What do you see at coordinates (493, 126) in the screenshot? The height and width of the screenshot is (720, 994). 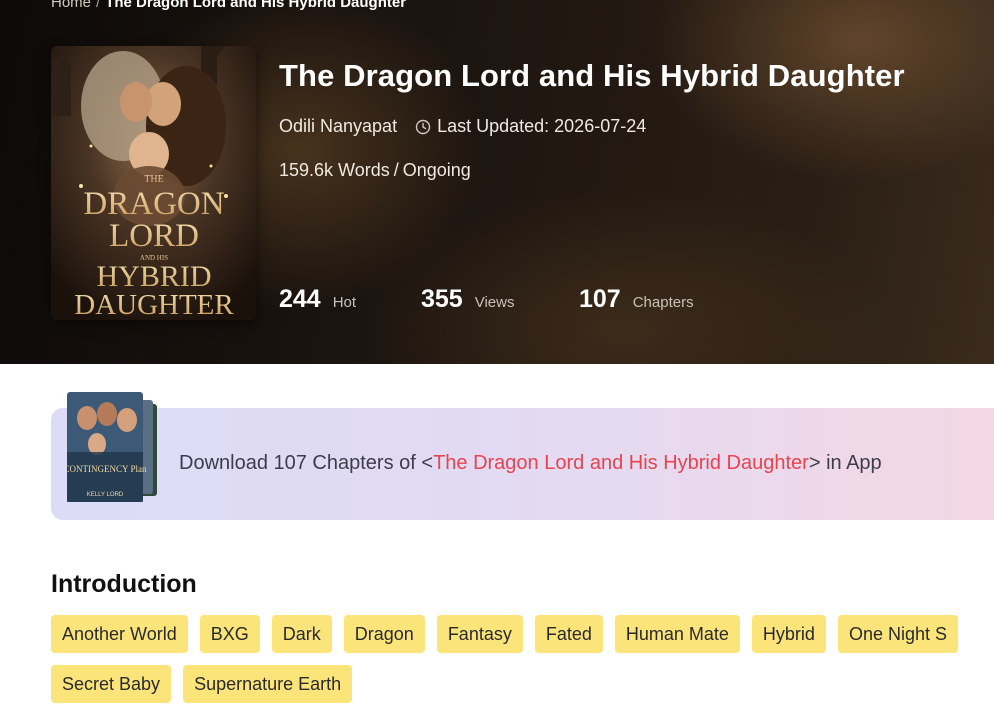 I see `last-updated-label: Last Updated:` at bounding box center [493, 126].